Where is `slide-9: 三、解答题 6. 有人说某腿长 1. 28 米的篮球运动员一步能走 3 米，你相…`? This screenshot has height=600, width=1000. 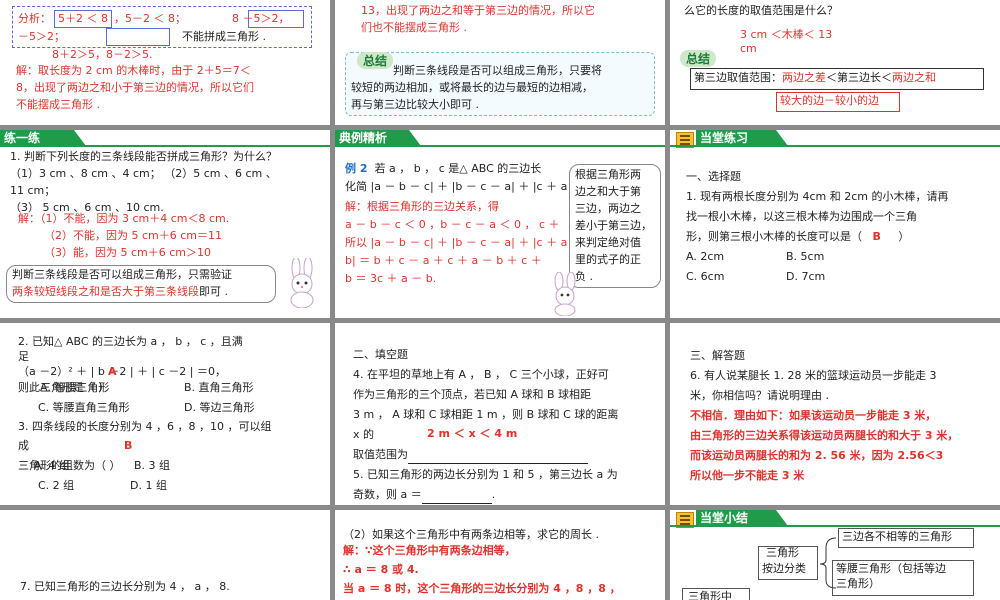
slide-9: 三、解答题 6. 有人说某腿长 1. 28 米的篮球运动员一步能走 3 米，你相… is located at coordinates (835, 414).